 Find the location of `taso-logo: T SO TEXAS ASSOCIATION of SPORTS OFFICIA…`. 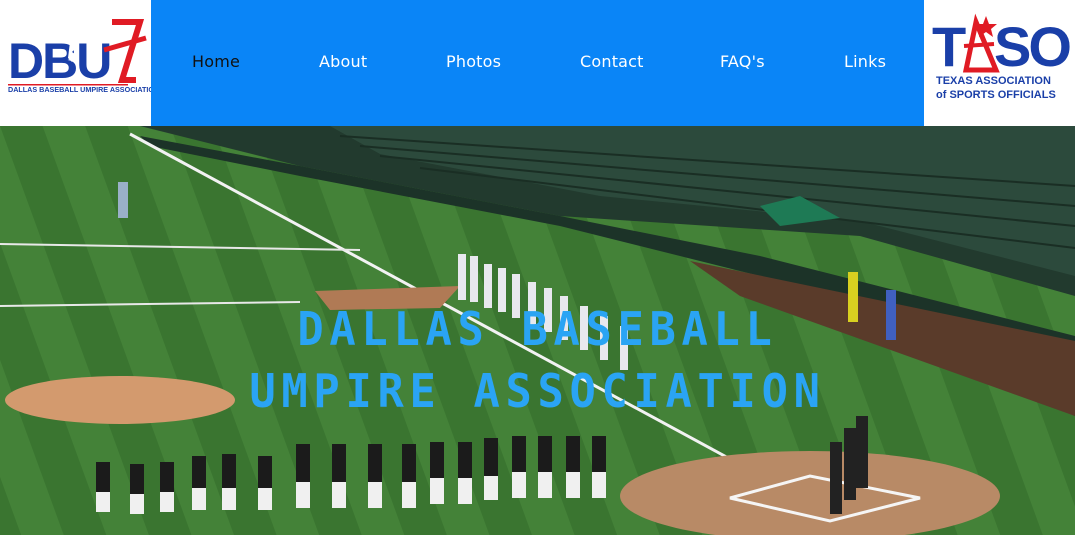

taso-logo: T SO TEXAS ASSOCIATION of SPORTS OFFICIA… is located at coordinates (999, 63).